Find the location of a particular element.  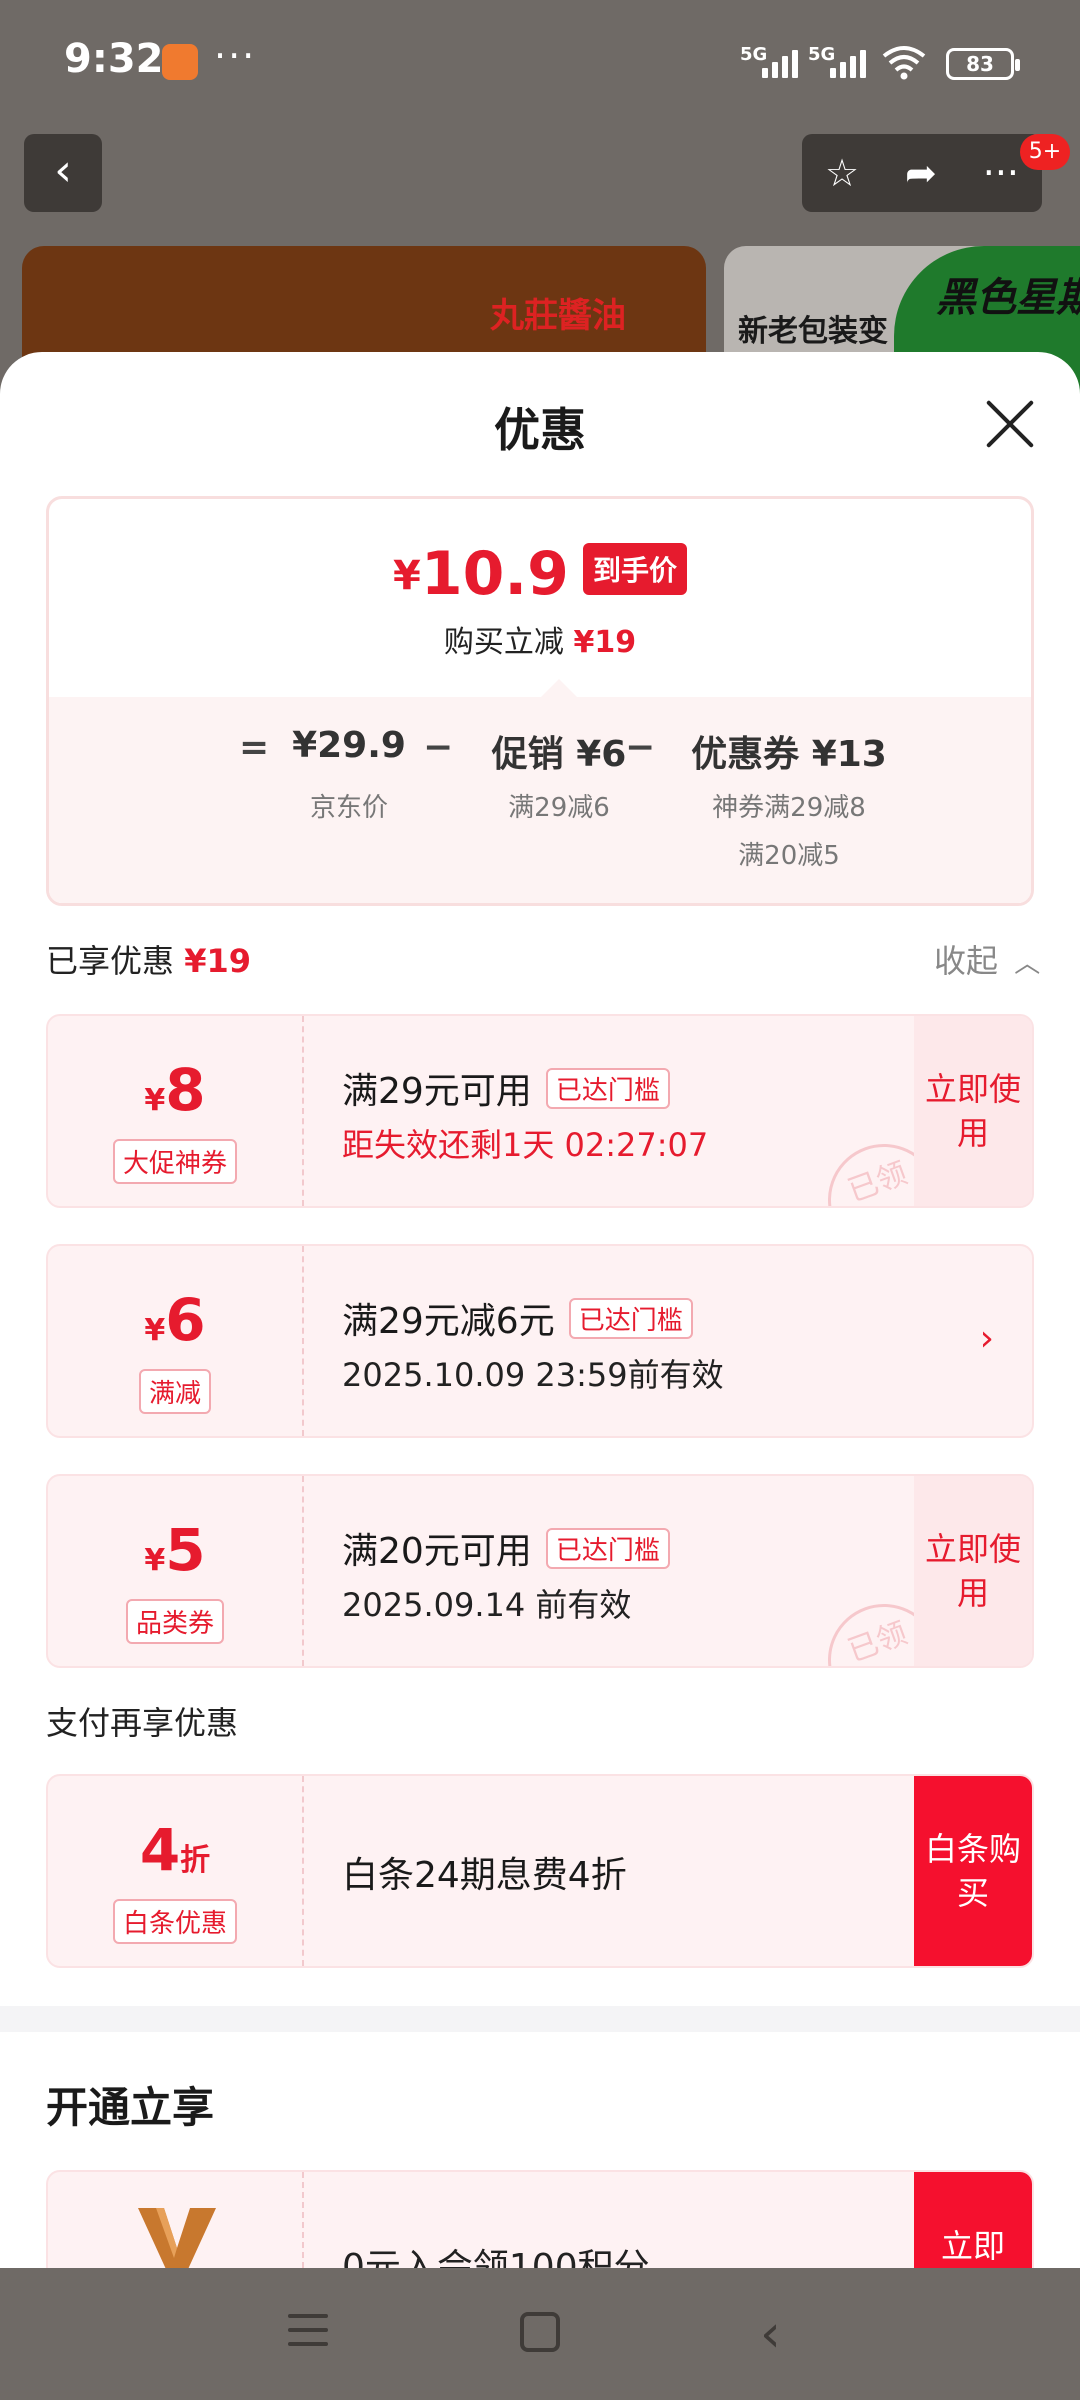

reduce-summary: 购买立减 ¥19 is located at coordinates (540, 639).